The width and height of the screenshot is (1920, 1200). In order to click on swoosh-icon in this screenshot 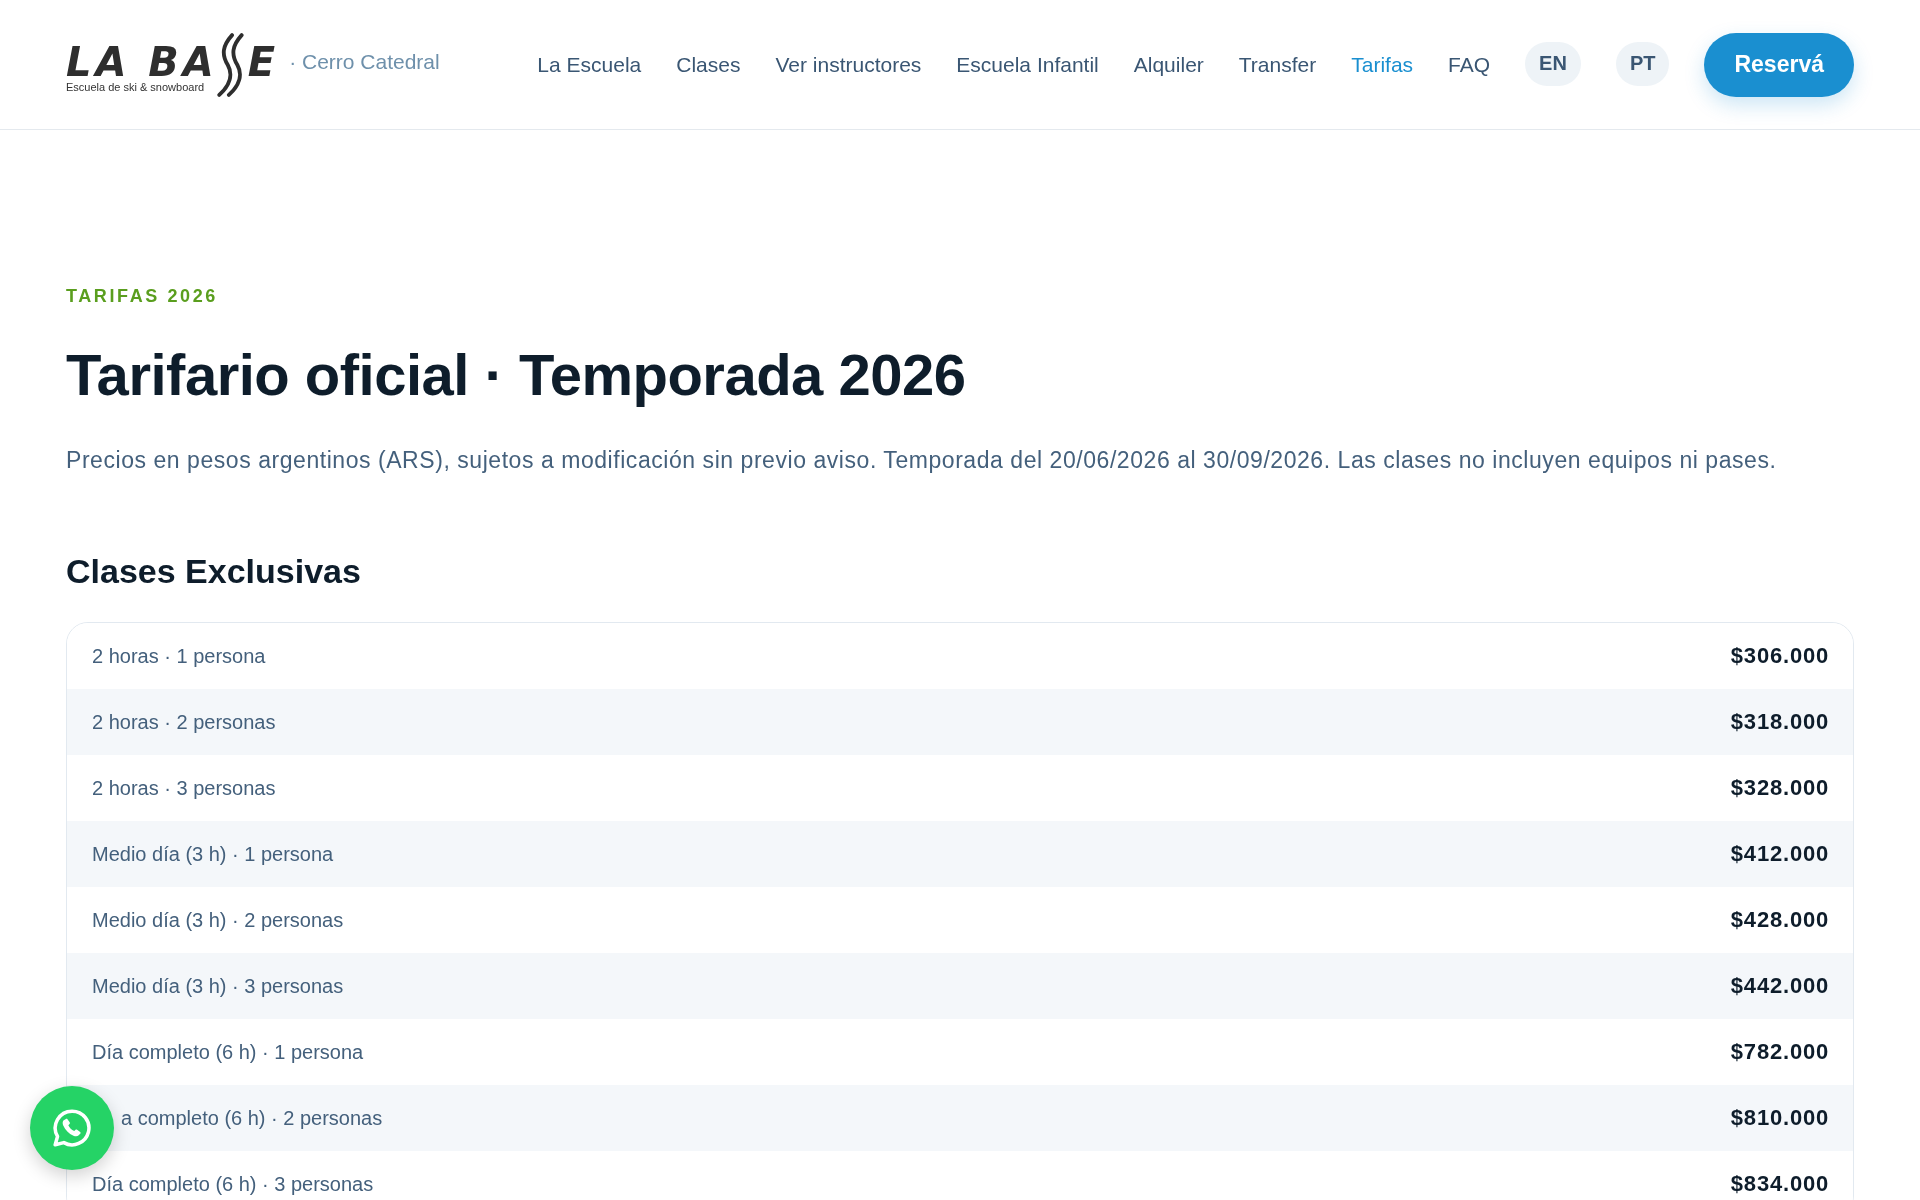, I will do `click(230, 64)`.